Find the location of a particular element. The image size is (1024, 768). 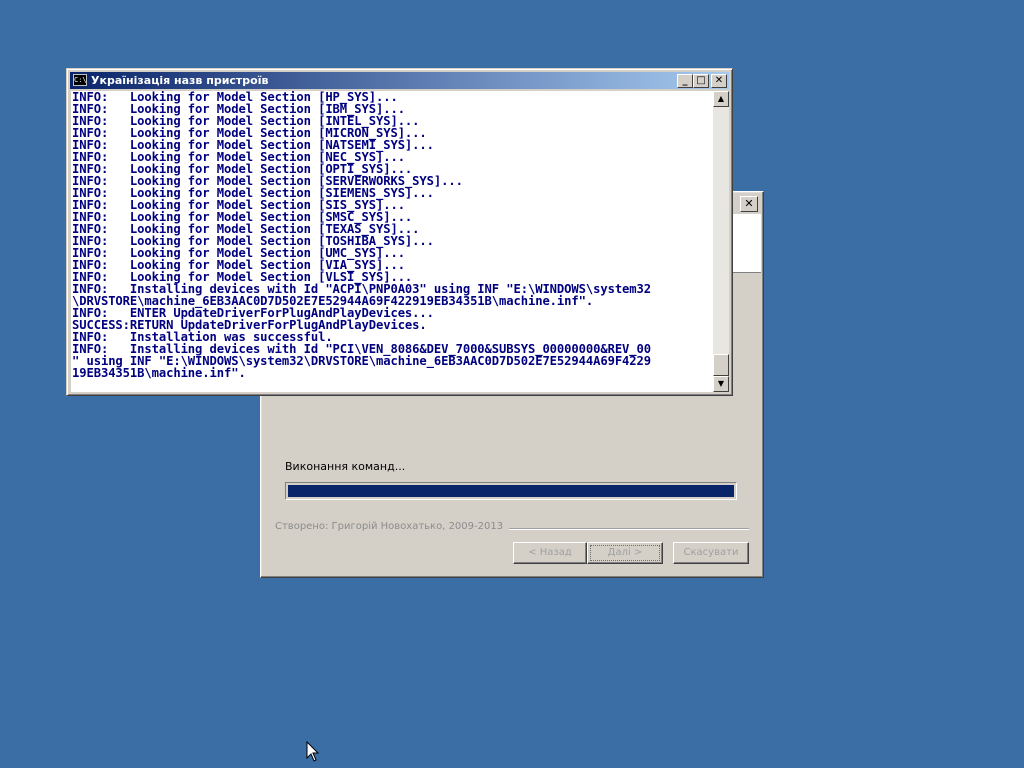

mouse-pointer-icon is located at coordinates (313, 751).